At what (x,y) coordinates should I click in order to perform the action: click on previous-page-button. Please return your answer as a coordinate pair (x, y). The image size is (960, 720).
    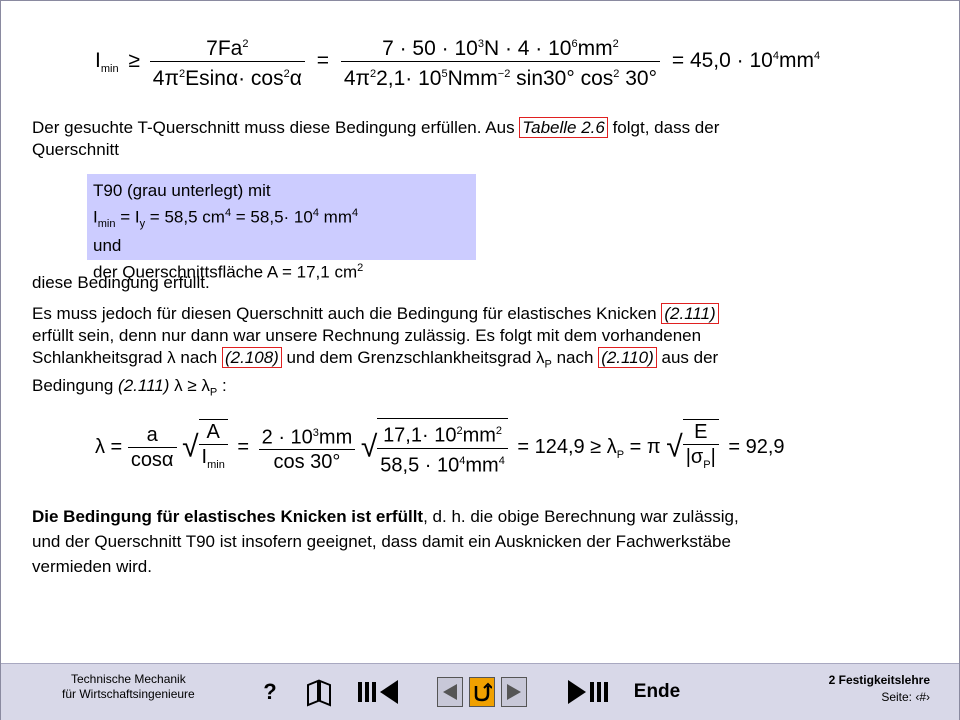
    Looking at the image, I should click on (450, 692).